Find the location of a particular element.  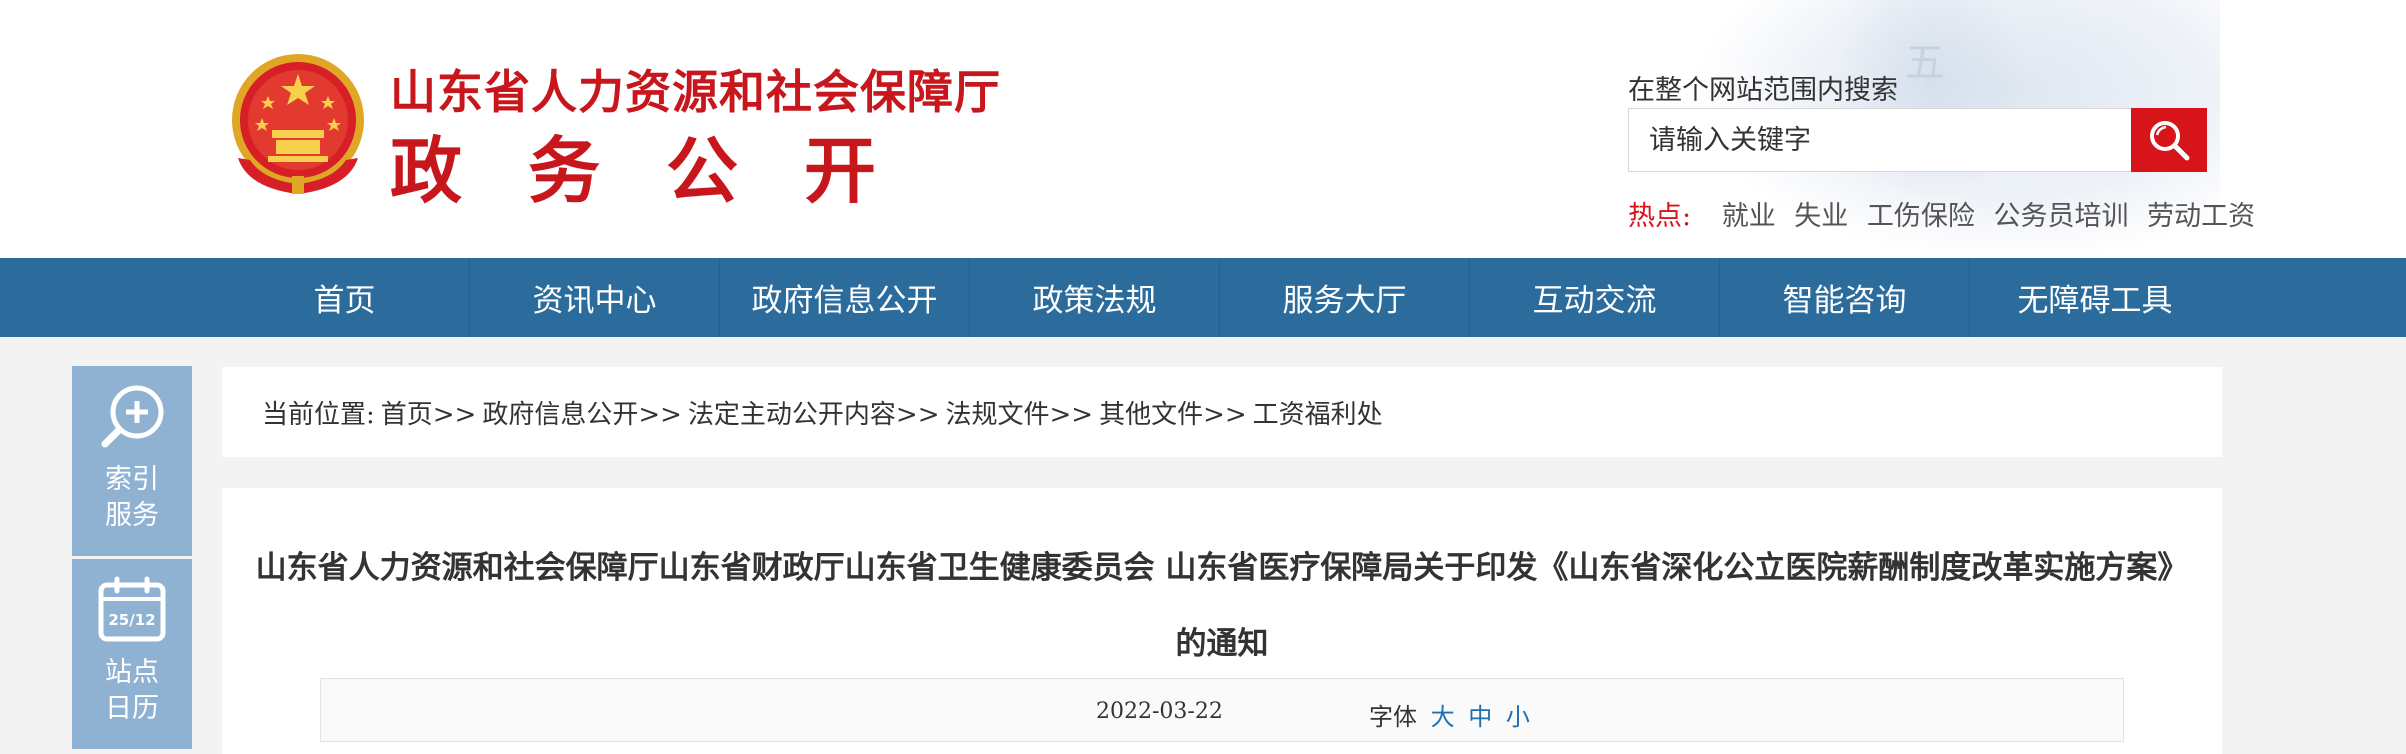

nav-item-interaction: 互动交流 is located at coordinates (1595, 297).